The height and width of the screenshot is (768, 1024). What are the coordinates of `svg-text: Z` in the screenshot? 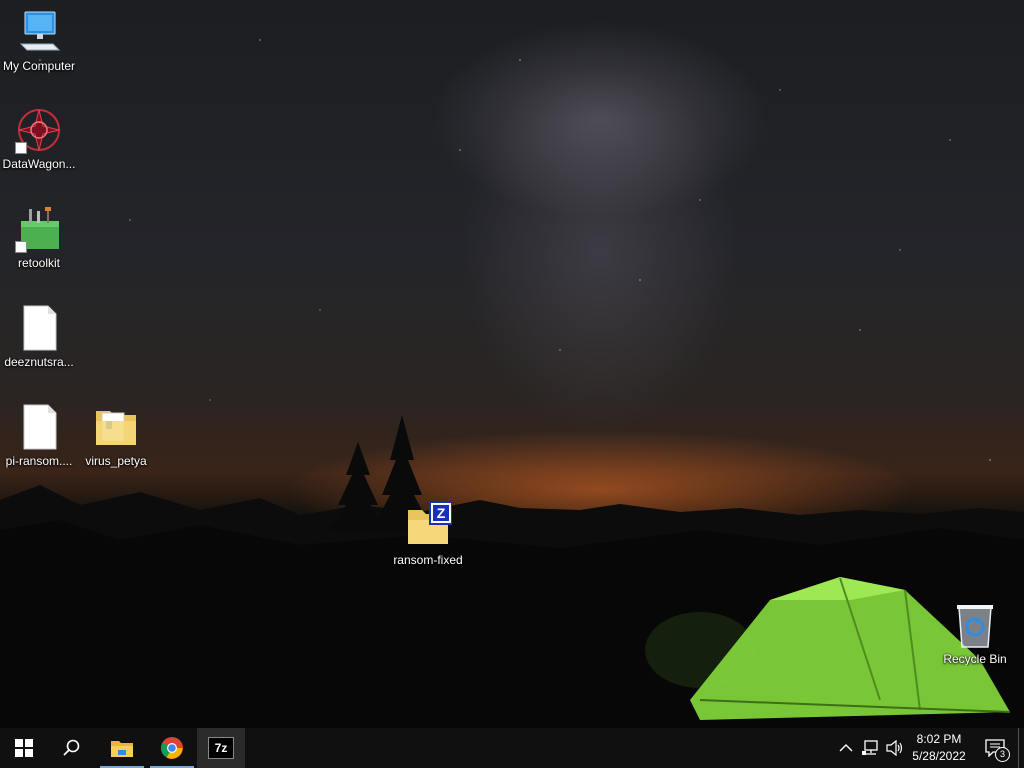 It's located at (441, 513).